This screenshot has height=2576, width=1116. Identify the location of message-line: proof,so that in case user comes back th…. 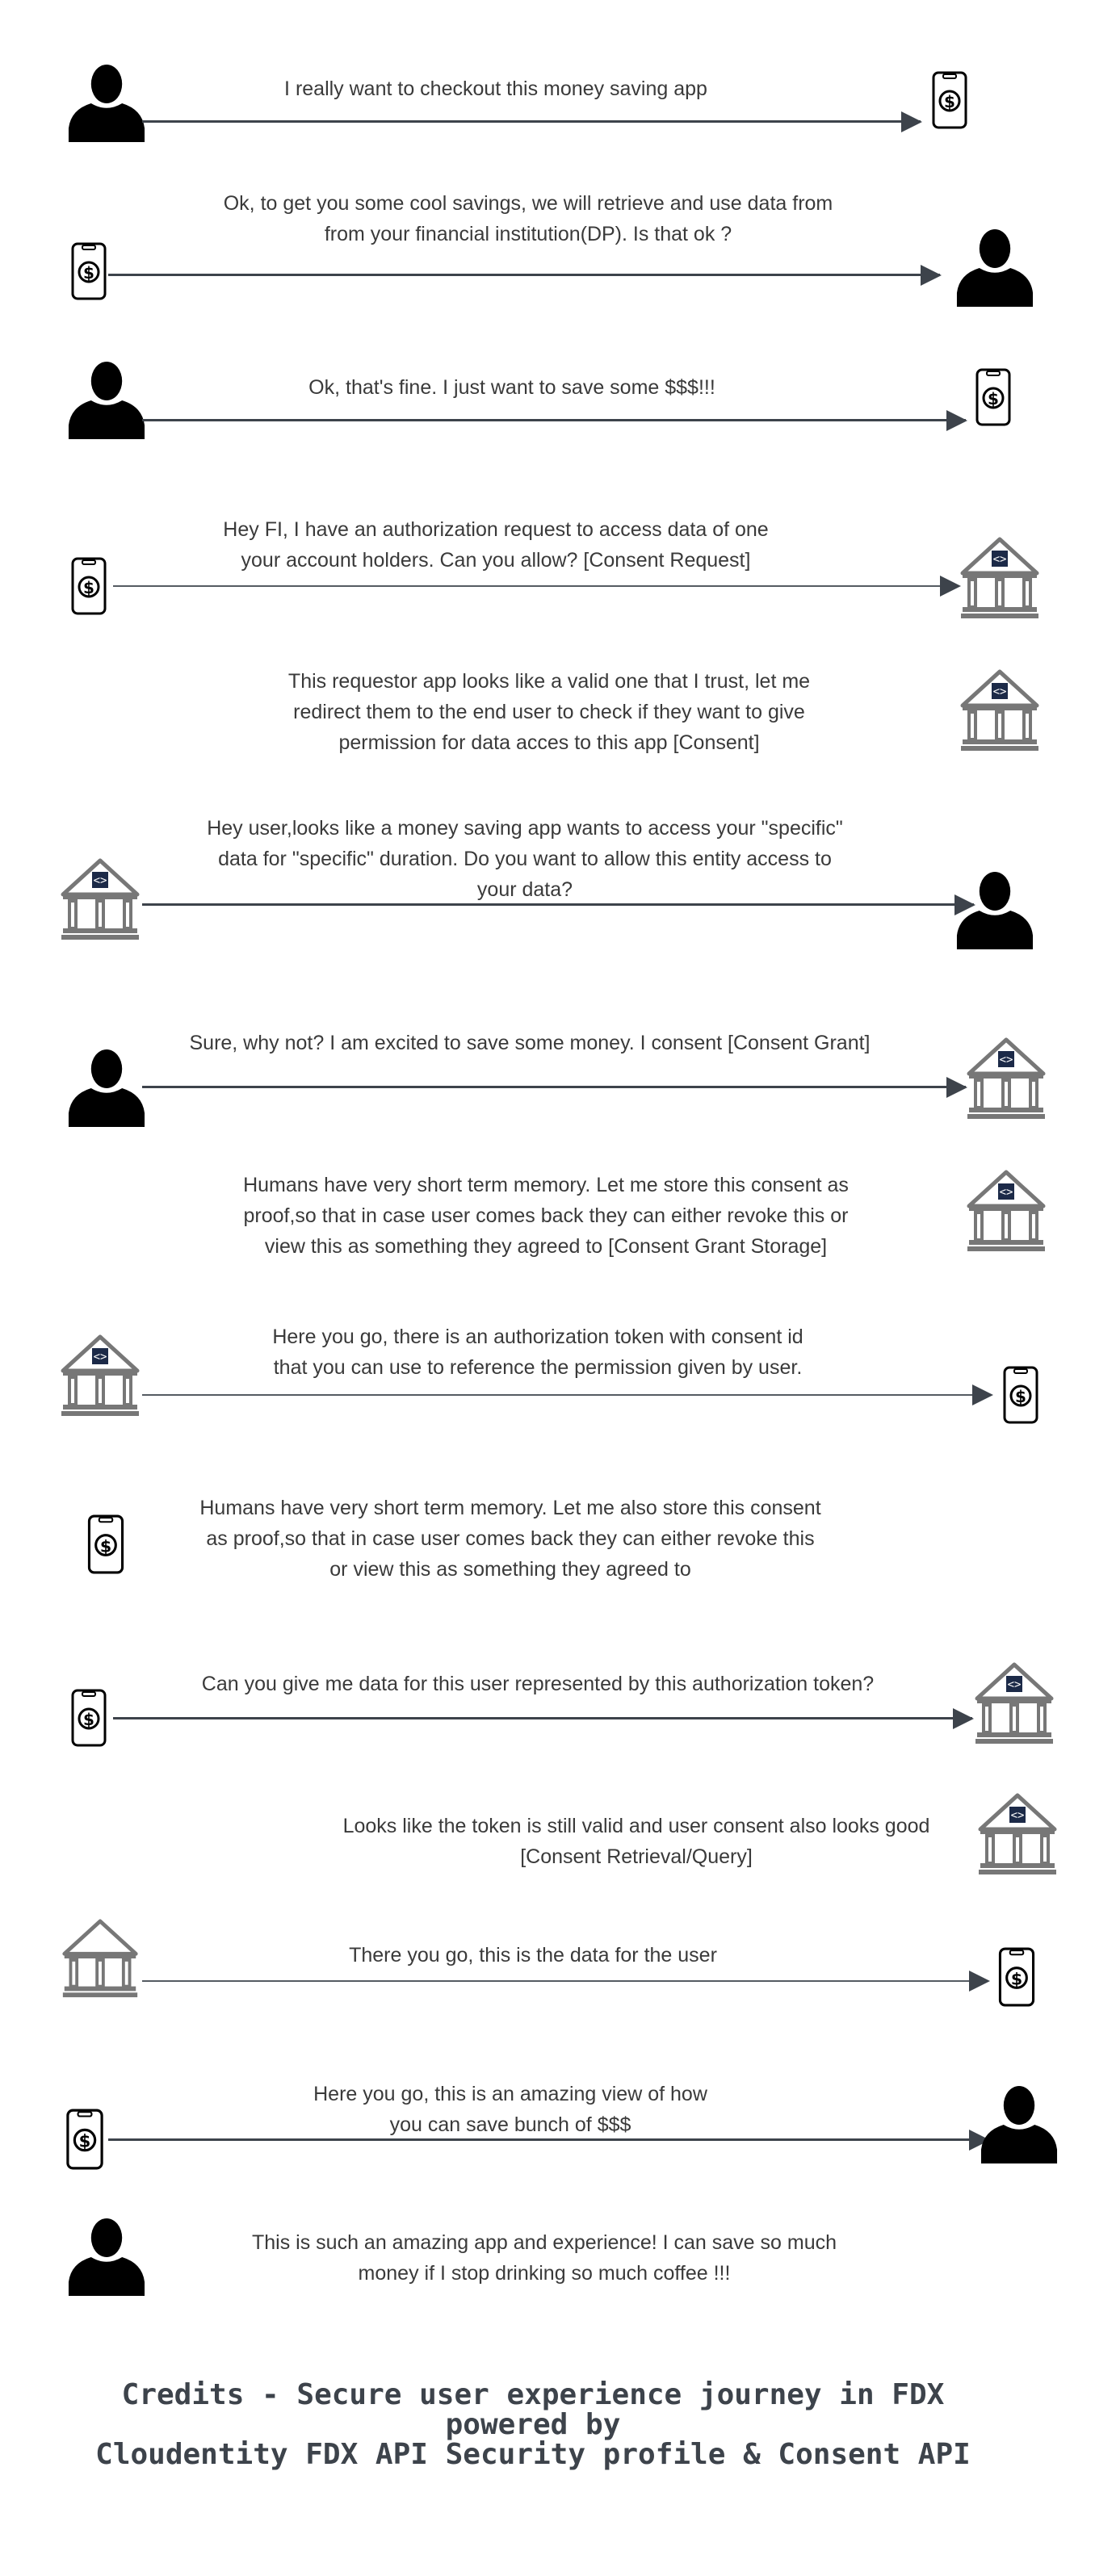
(546, 1215).